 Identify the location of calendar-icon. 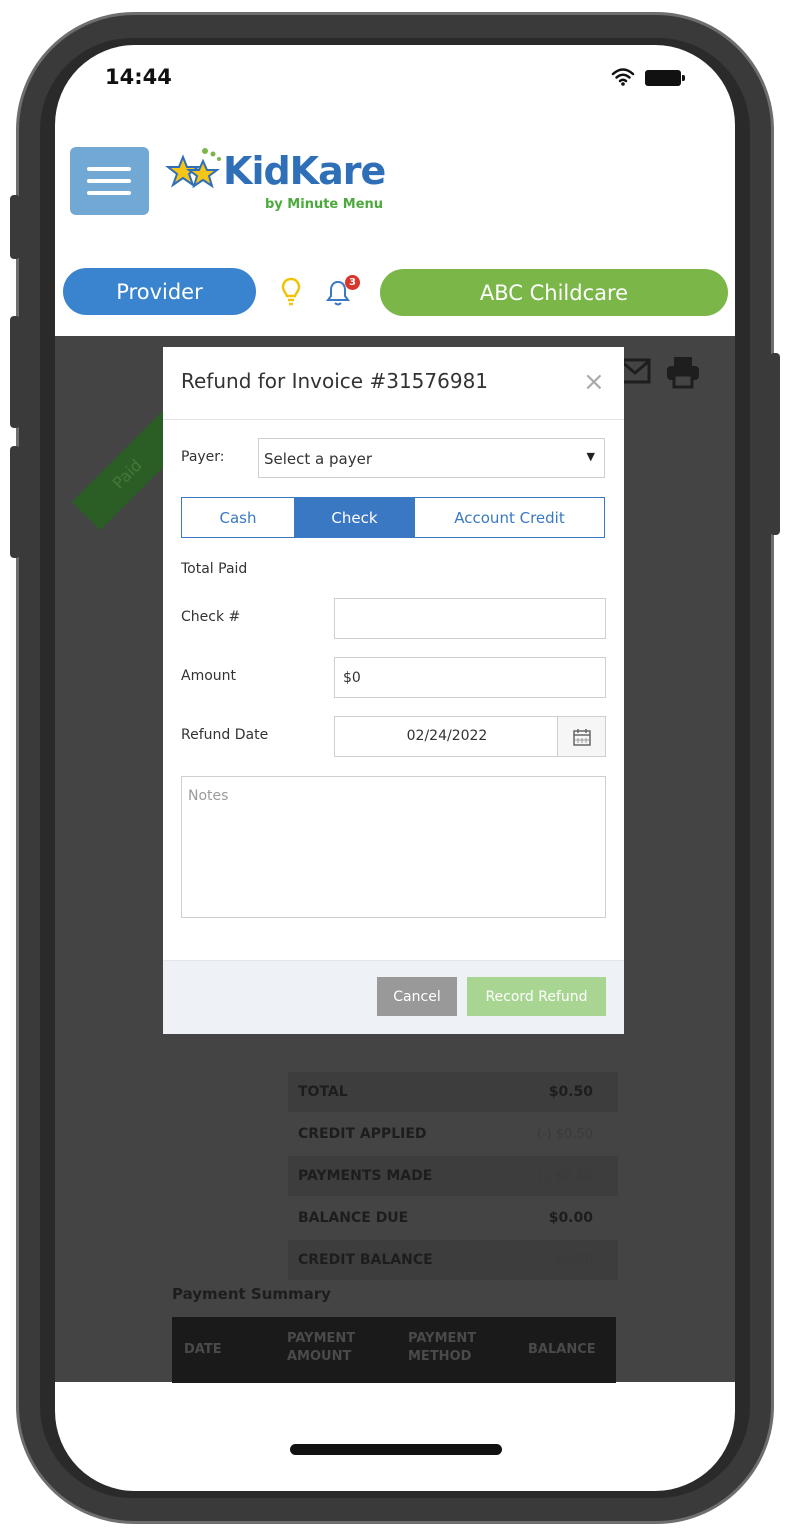
(582, 737).